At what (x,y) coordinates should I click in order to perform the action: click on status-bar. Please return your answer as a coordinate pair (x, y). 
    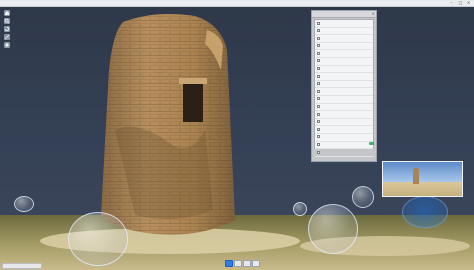
    Looking at the image, I should click on (22, 266).